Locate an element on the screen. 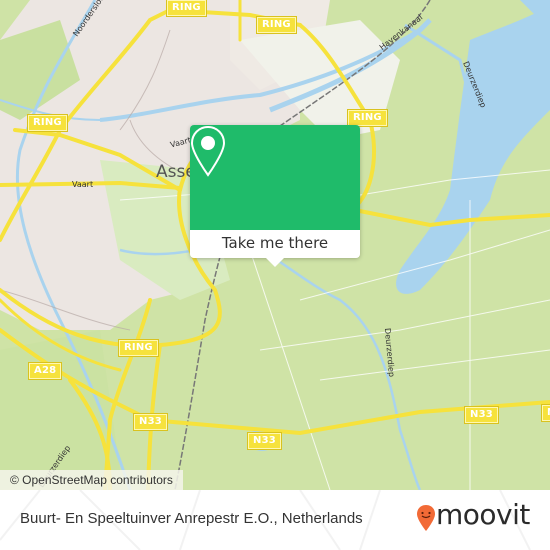 The image size is (550, 550). lake is located at coordinates (473, 147).